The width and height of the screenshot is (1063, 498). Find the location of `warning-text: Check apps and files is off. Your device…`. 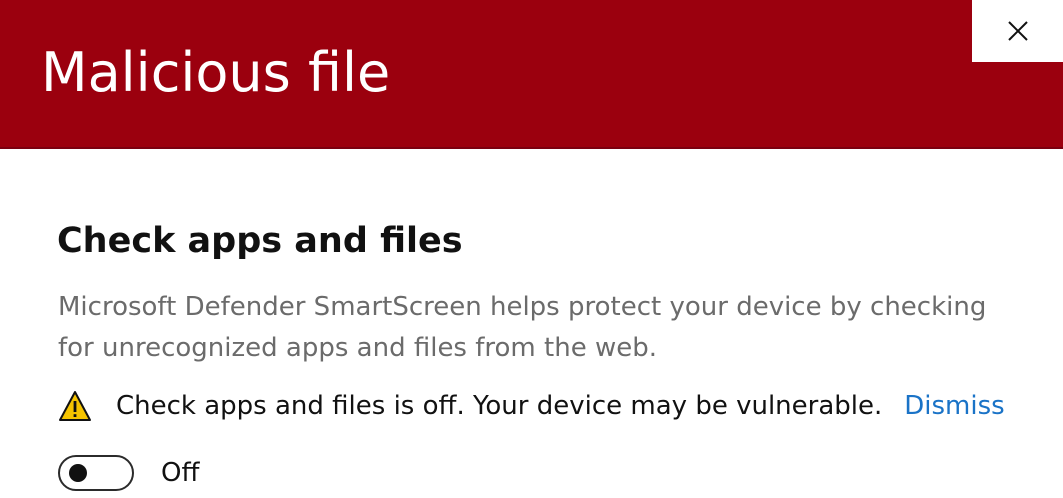

warning-text: Check apps and files is off. Your device… is located at coordinates (499, 406).